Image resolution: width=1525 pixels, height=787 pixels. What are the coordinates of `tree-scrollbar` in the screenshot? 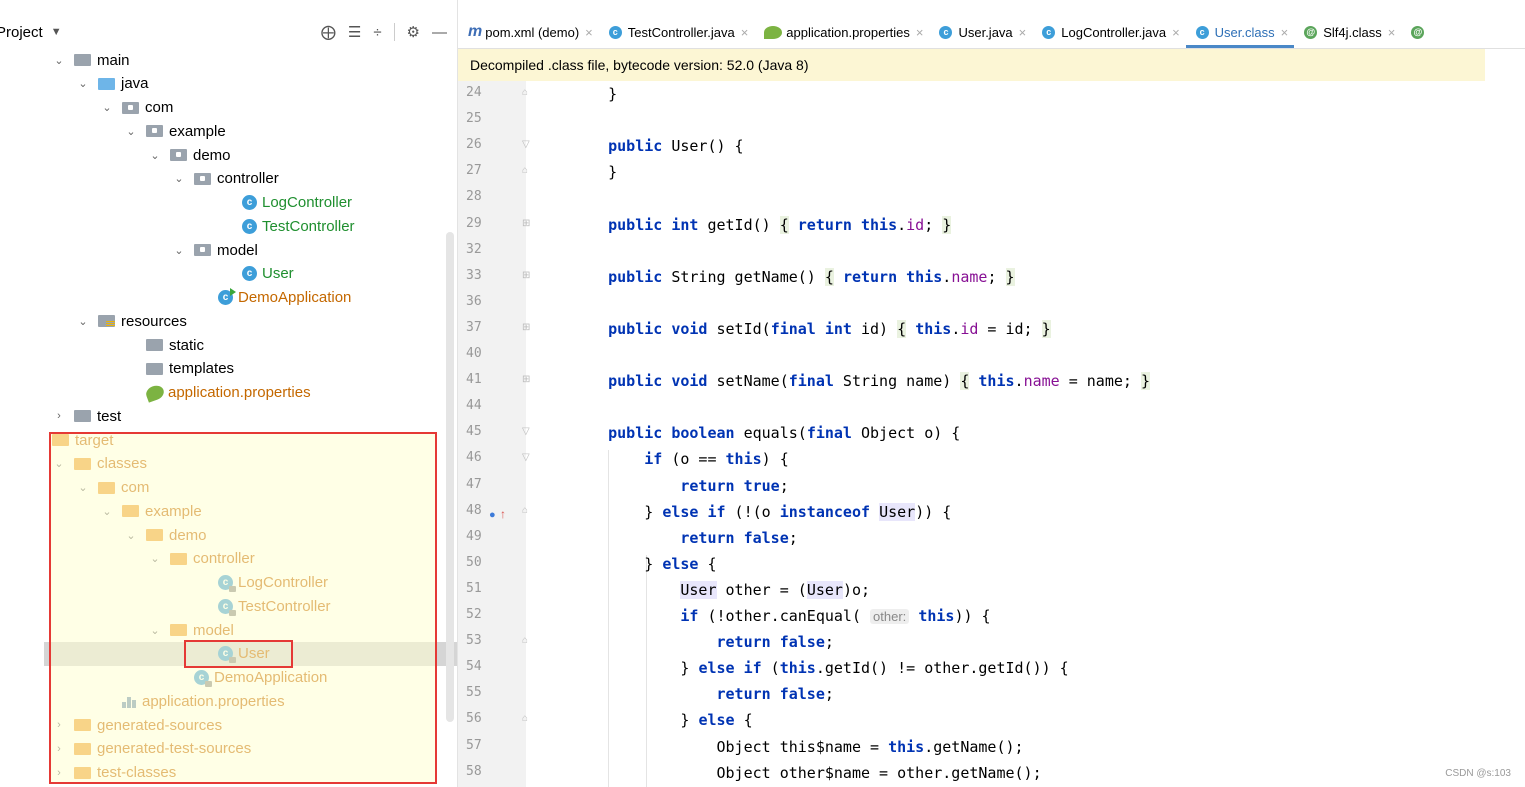 It's located at (450, 477).